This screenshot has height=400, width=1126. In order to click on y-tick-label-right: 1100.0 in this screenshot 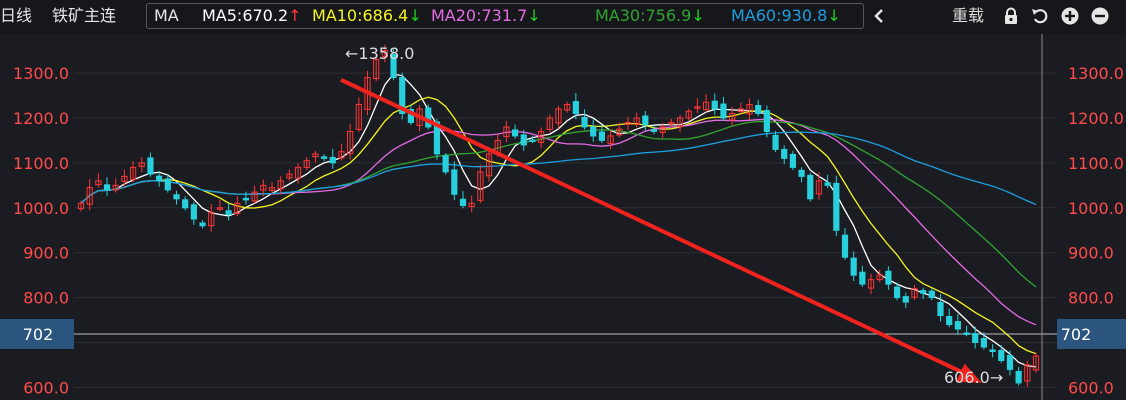, I will do `click(1096, 163)`.